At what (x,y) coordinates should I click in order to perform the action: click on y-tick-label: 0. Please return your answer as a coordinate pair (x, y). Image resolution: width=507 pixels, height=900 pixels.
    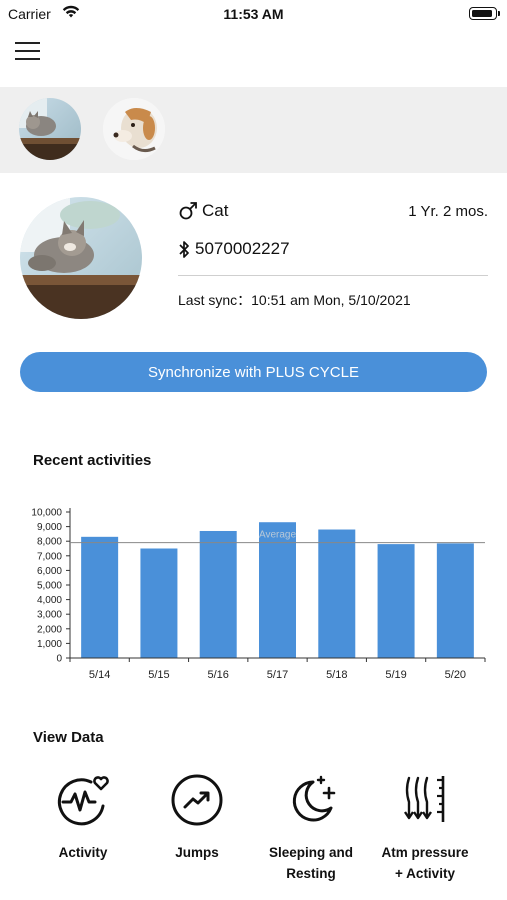
    Looking at the image, I should click on (59, 659).